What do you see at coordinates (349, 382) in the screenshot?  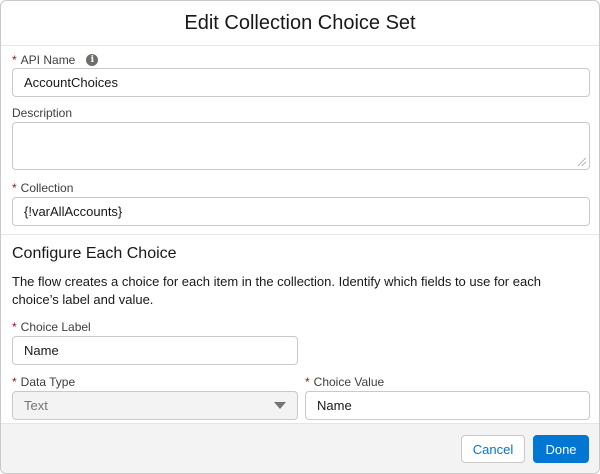 I see `choice-value-label-text: Choice Value` at bounding box center [349, 382].